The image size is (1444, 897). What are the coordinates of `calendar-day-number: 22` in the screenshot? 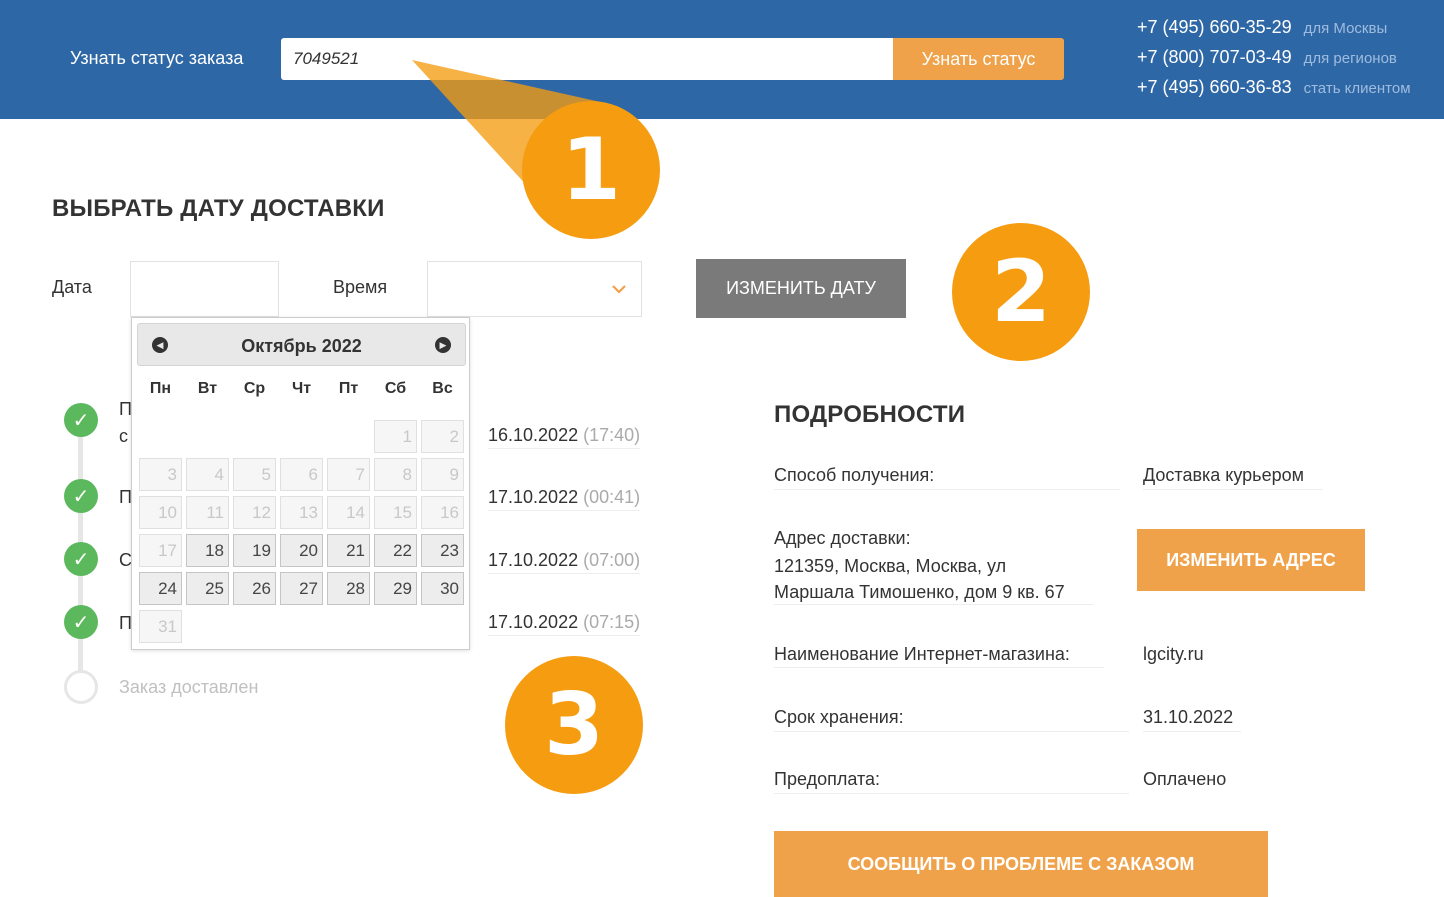 It's located at (395, 550).